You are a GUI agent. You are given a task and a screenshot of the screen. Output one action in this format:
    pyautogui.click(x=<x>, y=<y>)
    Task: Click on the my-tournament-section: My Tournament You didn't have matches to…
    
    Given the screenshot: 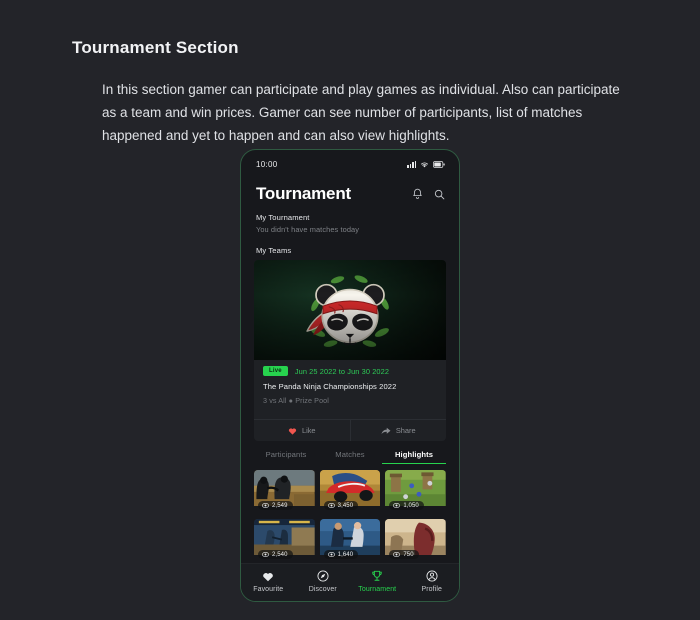 What is the action you would take?
    pyautogui.click(x=350, y=229)
    